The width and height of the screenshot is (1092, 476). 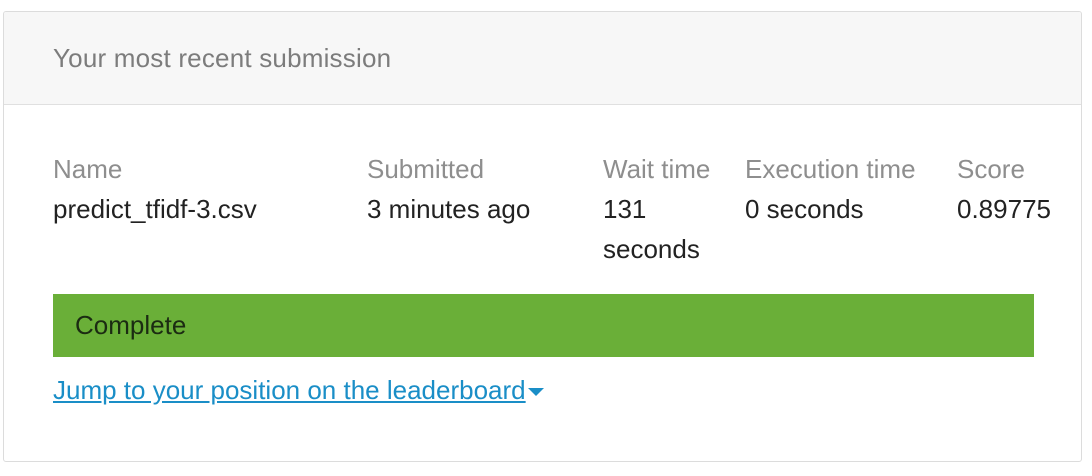 I want to click on score-header: Score, so click(x=991, y=169).